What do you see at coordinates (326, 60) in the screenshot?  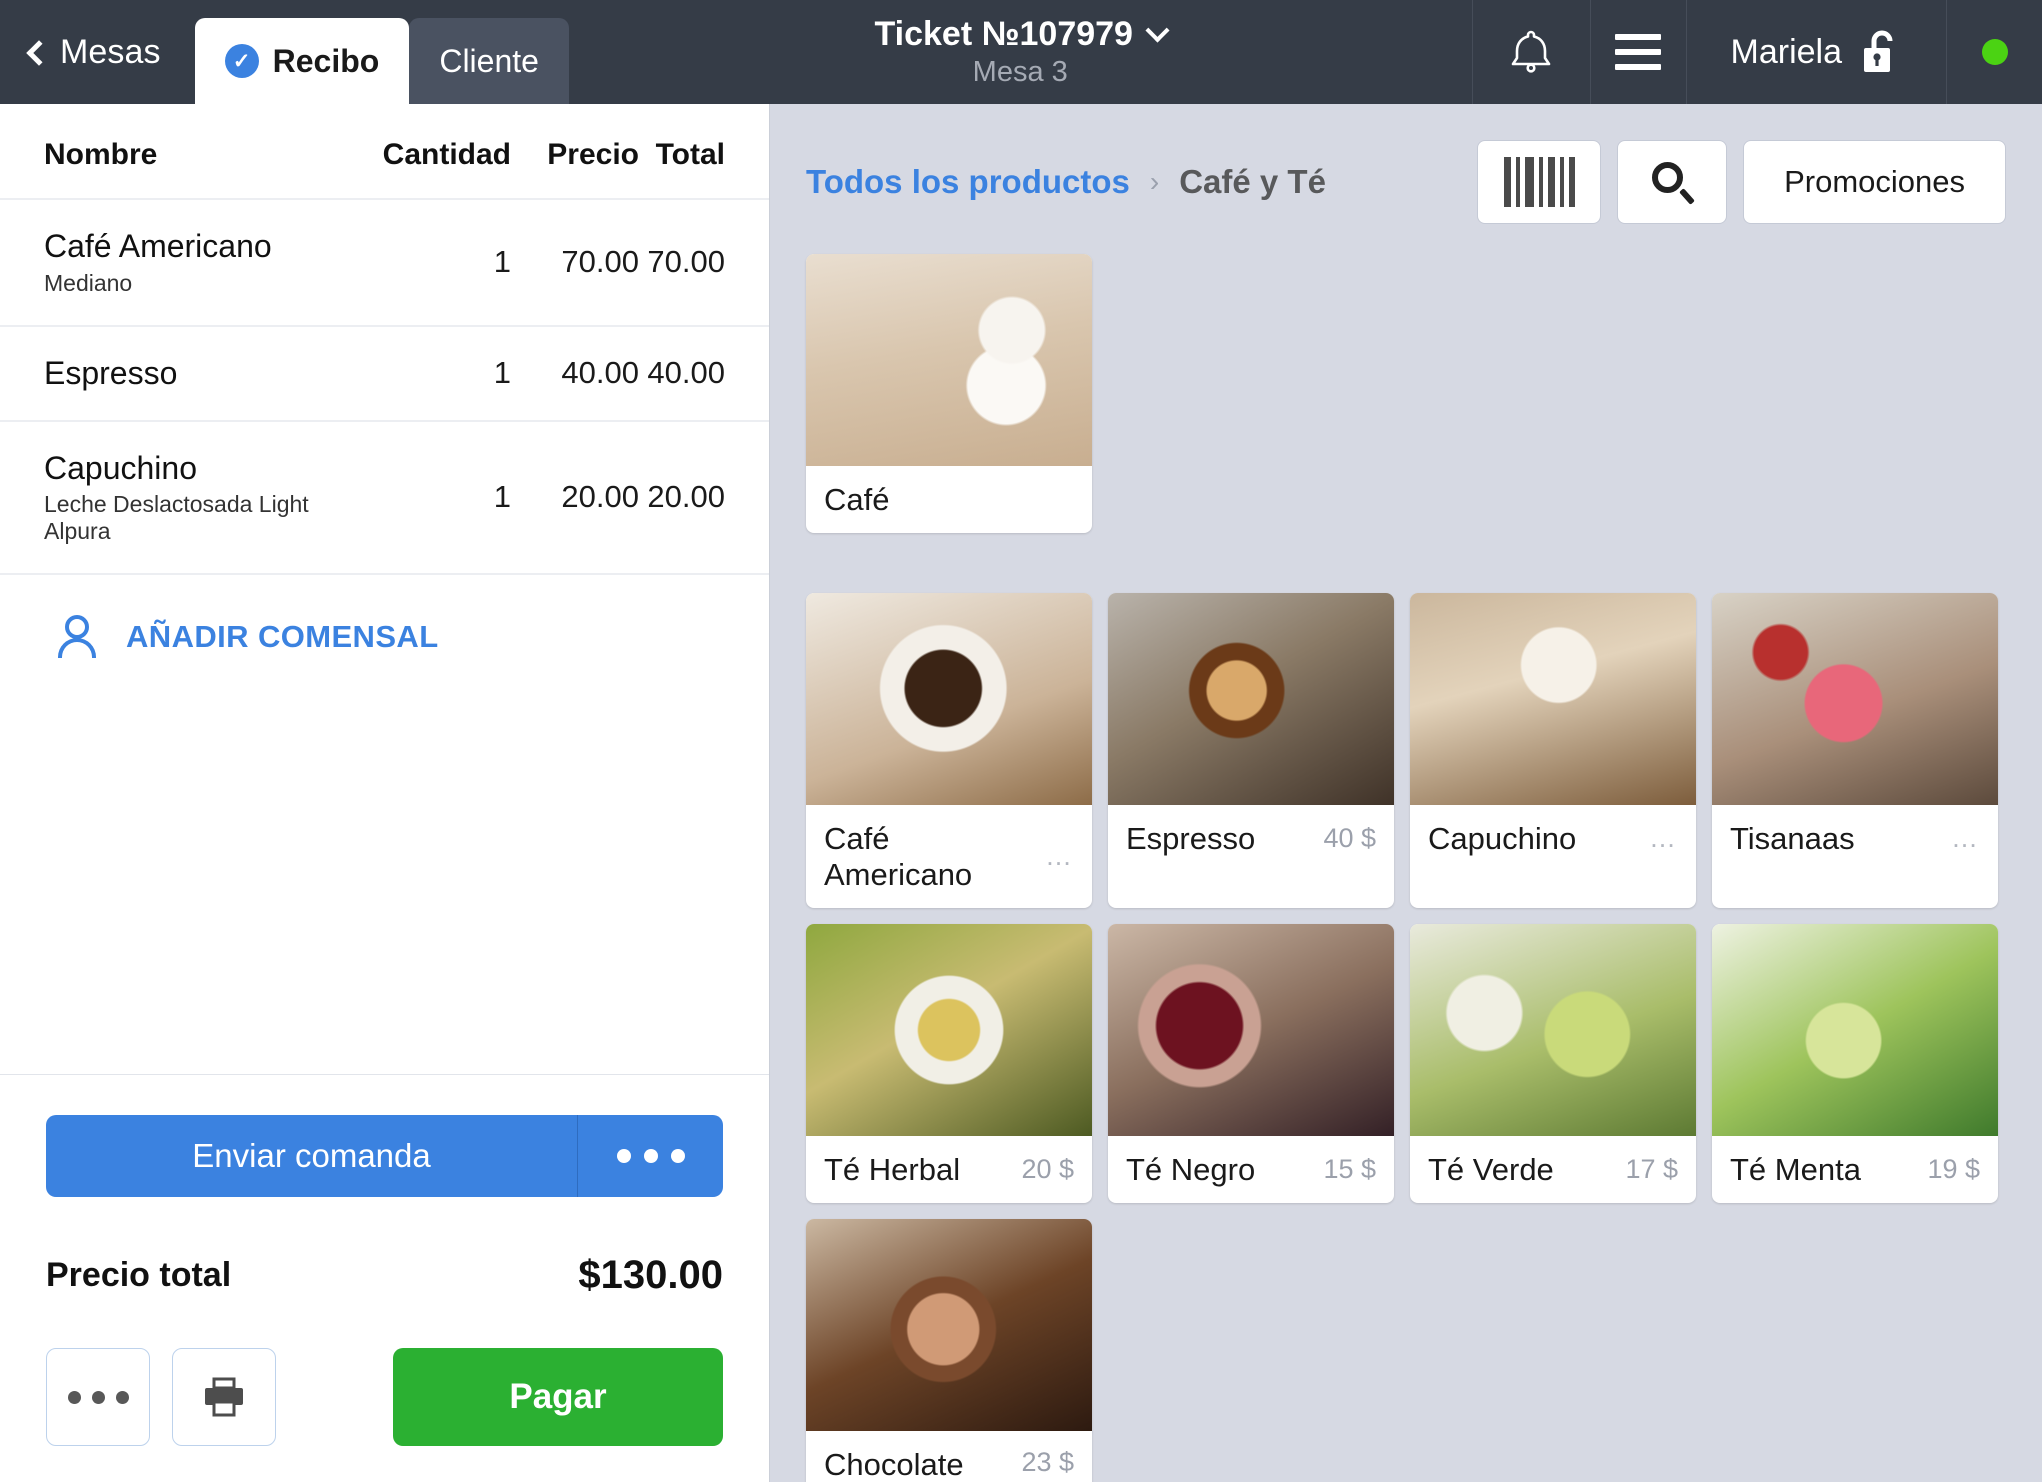 I see `tab-recibo-label: Recibo` at bounding box center [326, 60].